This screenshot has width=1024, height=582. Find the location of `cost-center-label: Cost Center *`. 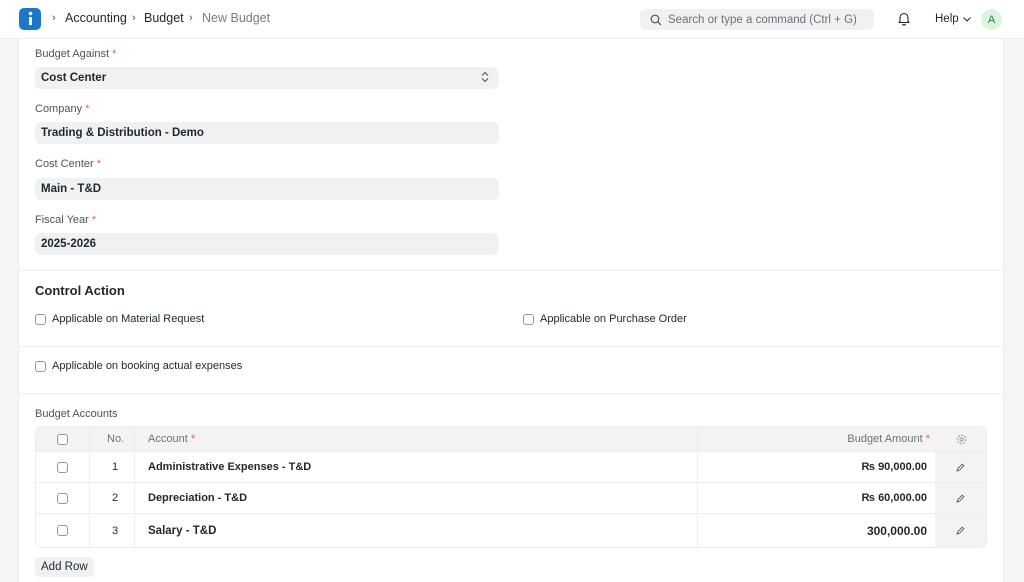

cost-center-label: Cost Center * is located at coordinates (68, 164).